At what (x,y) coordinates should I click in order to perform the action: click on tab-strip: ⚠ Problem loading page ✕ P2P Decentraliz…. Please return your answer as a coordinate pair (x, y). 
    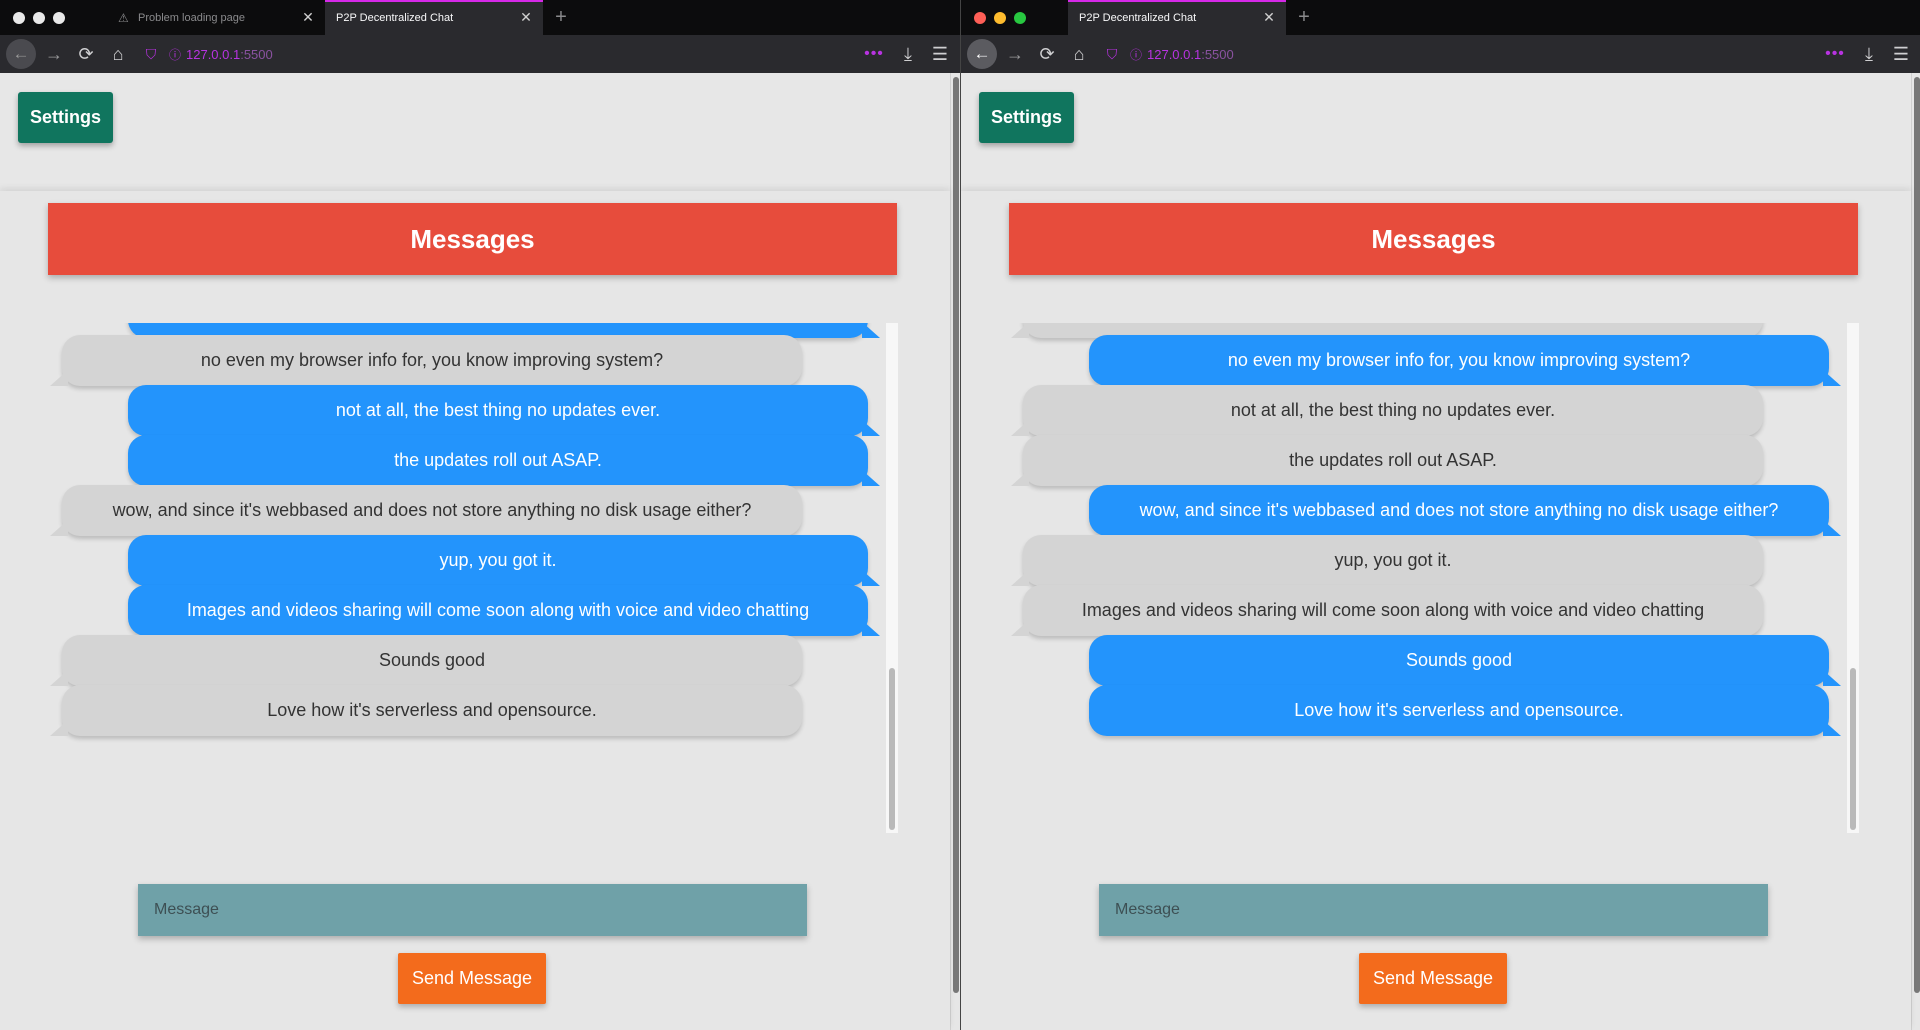
    Looking at the image, I should click on (480, 17).